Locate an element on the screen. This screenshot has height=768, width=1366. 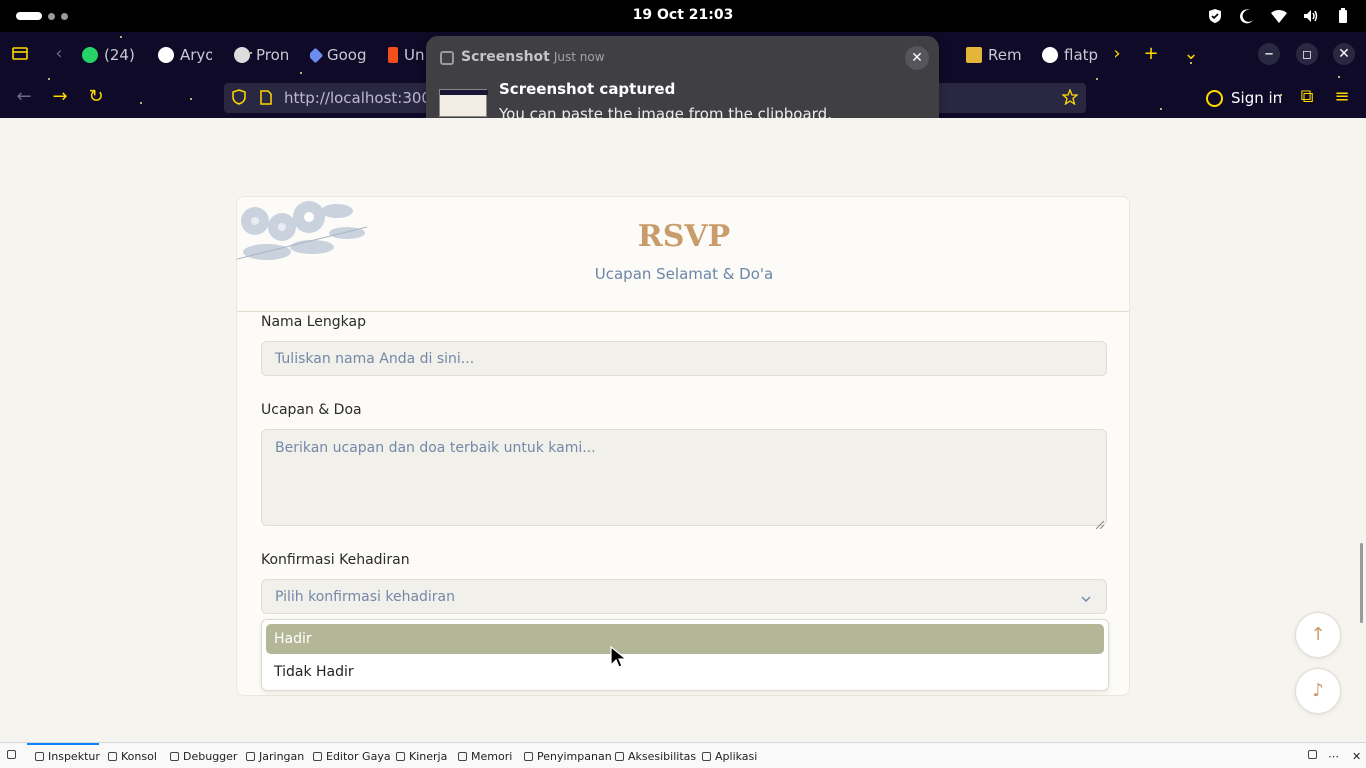
figma-icon is located at coordinates (393, 55).